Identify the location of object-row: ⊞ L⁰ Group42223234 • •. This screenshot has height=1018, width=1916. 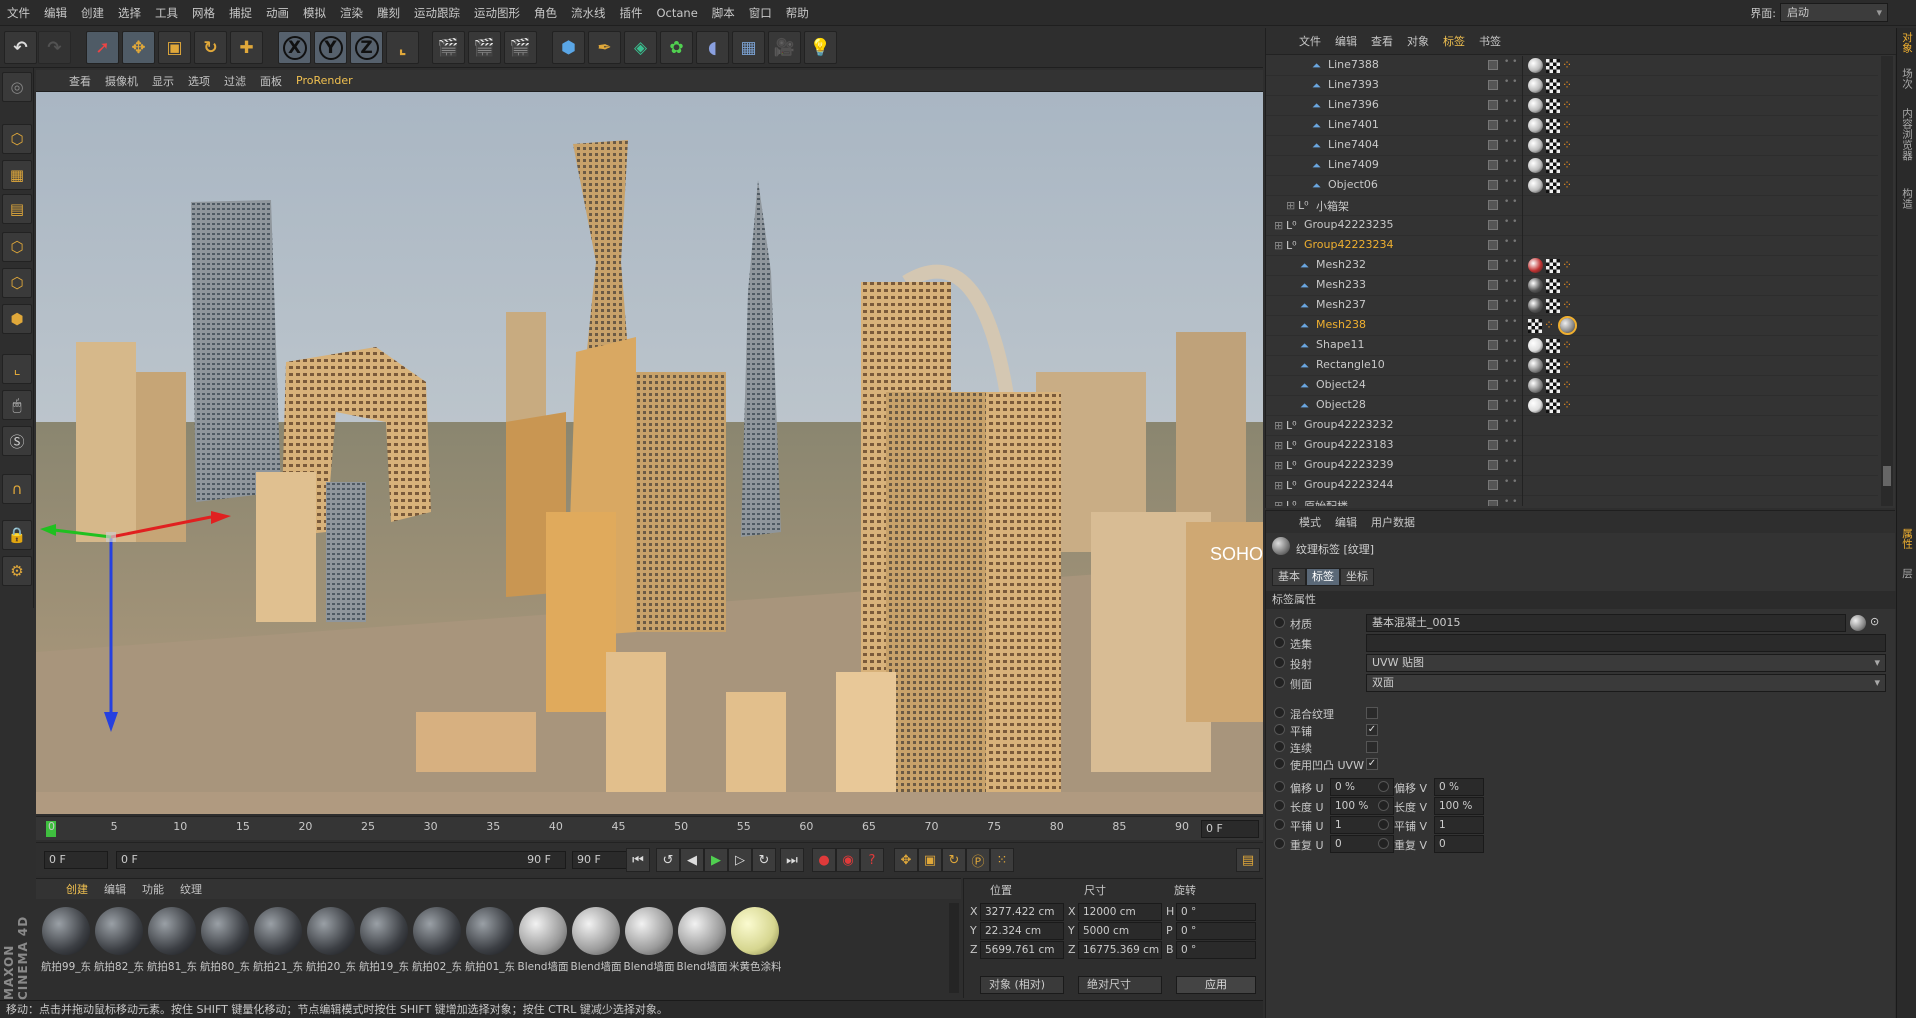
(1572, 246).